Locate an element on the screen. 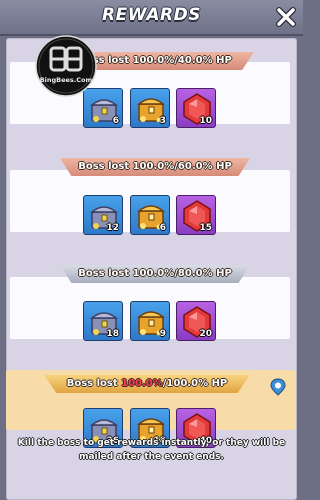 The width and height of the screenshot is (320, 500). reward-item-tile: 10 is located at coordinates (196, 108).